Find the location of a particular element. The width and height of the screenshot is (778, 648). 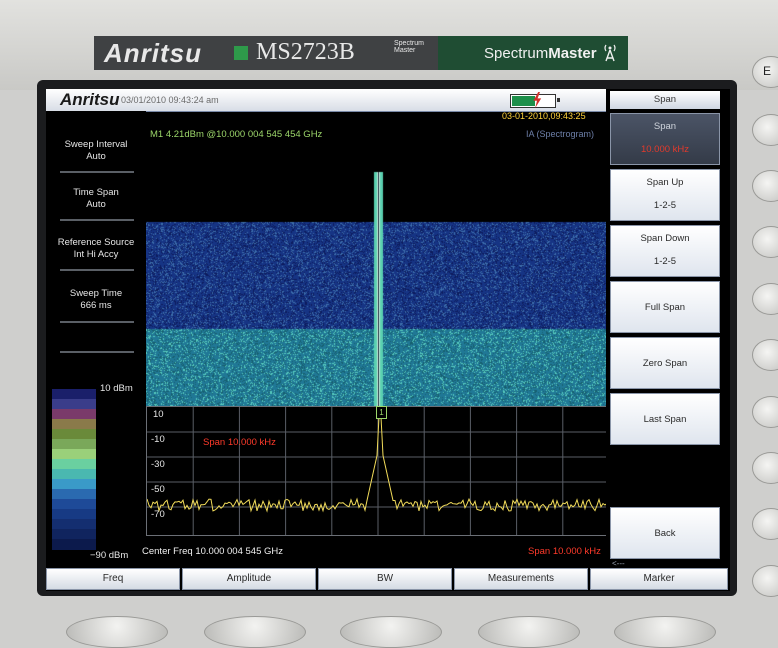

info-time-span: Time Span Auto is located at coordinates (96, 199).